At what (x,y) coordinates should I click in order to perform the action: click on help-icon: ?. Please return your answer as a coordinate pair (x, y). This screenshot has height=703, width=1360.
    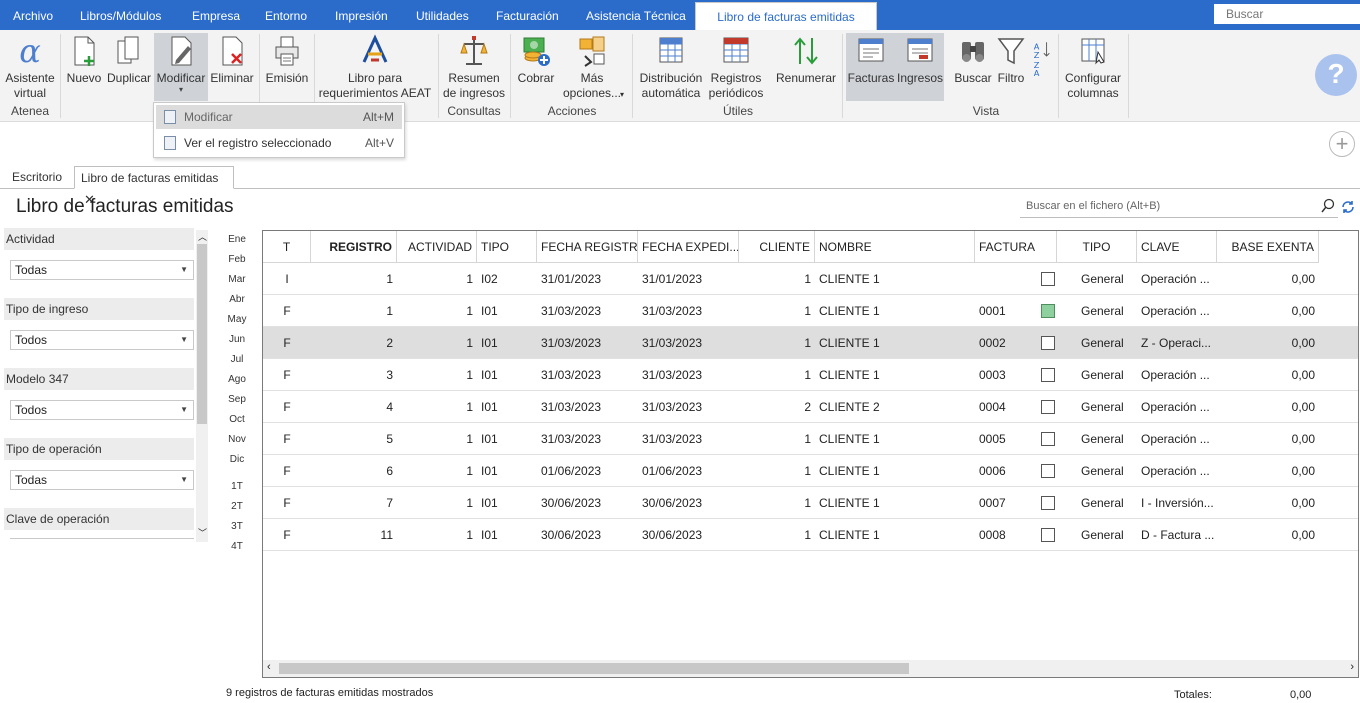
    Looking at the image, I should click on (1336, 75).